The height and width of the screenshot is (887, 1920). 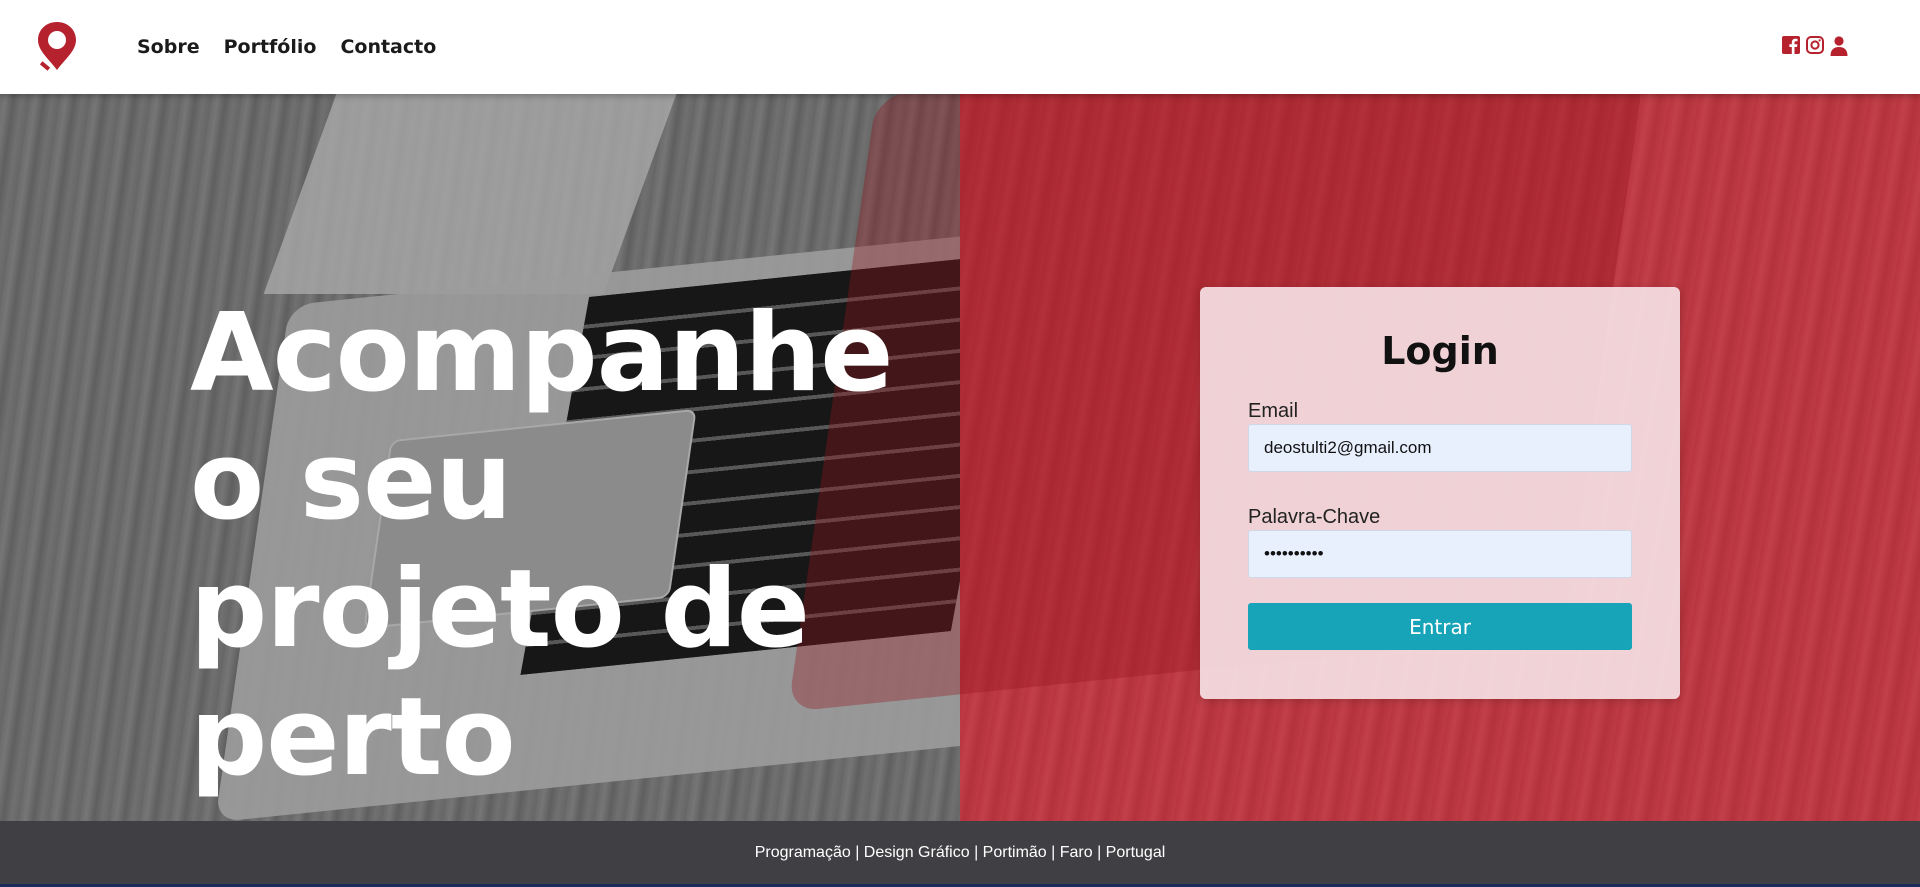 I want to click on email-label: Email, so click(x=1273, y=411).